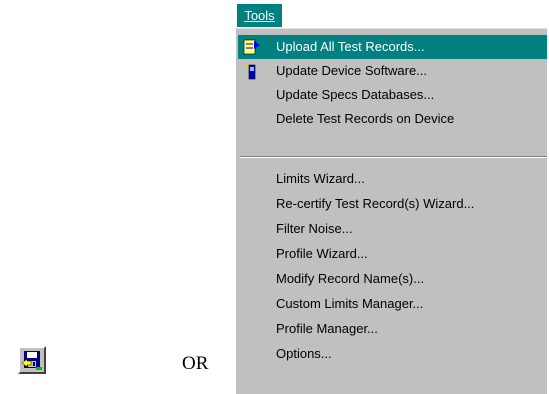  I want to click on menu-item-delete-test-records: Delete Test Records on Device, so click(392, 119).